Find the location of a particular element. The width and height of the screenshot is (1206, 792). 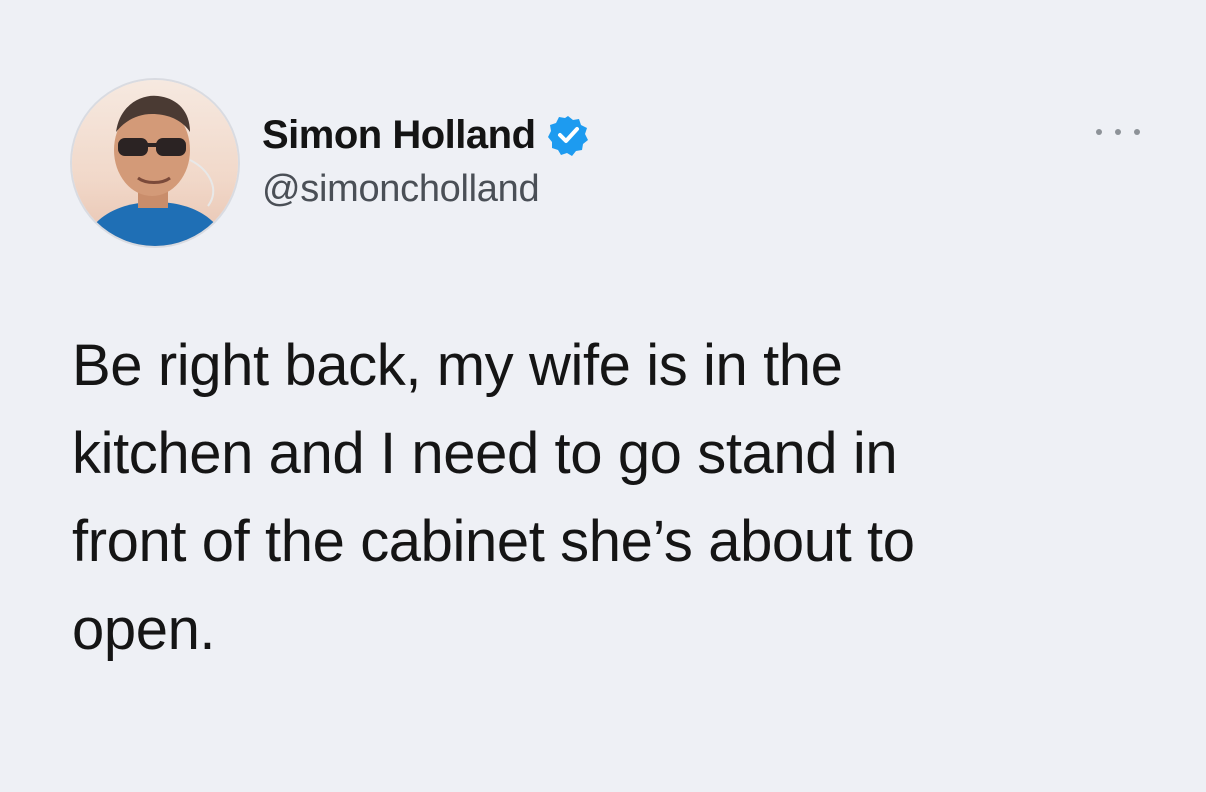

author-name-row: Simon Holland is located at coordinates (426, 135).